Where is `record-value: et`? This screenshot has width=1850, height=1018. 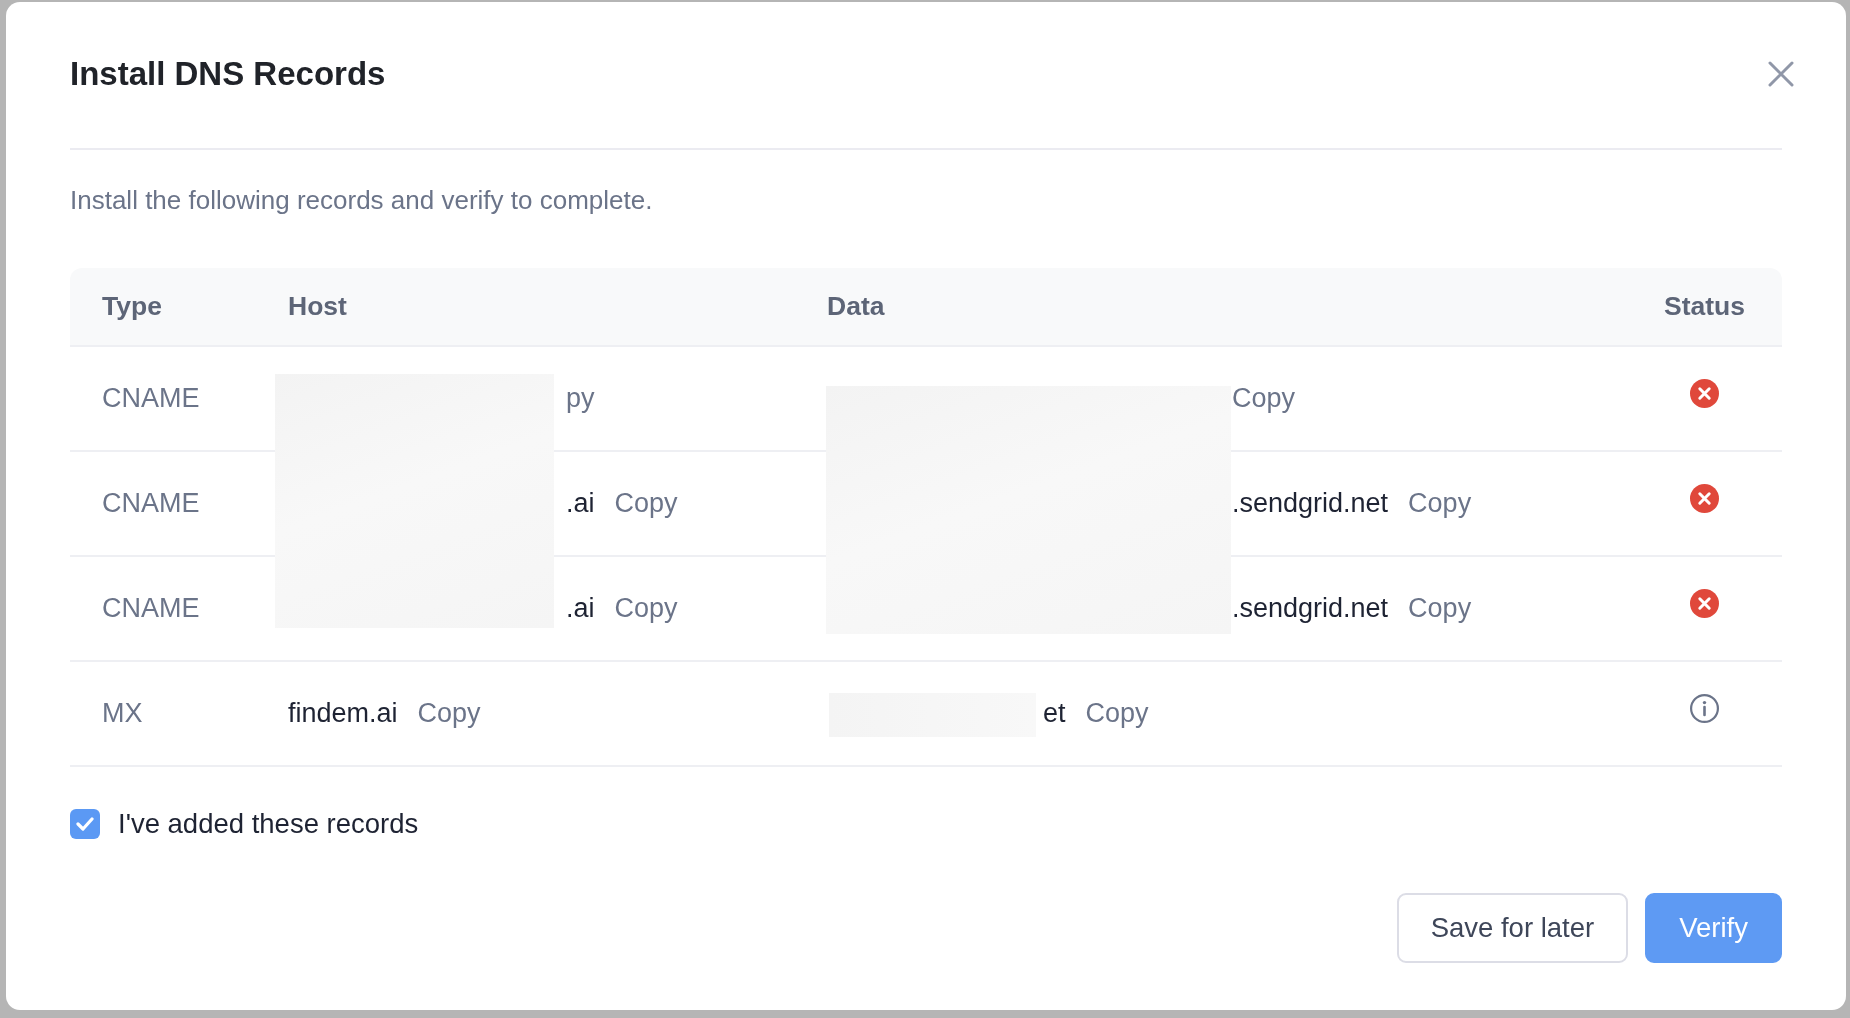
record-value: et is located at coordinates (1054, 713).